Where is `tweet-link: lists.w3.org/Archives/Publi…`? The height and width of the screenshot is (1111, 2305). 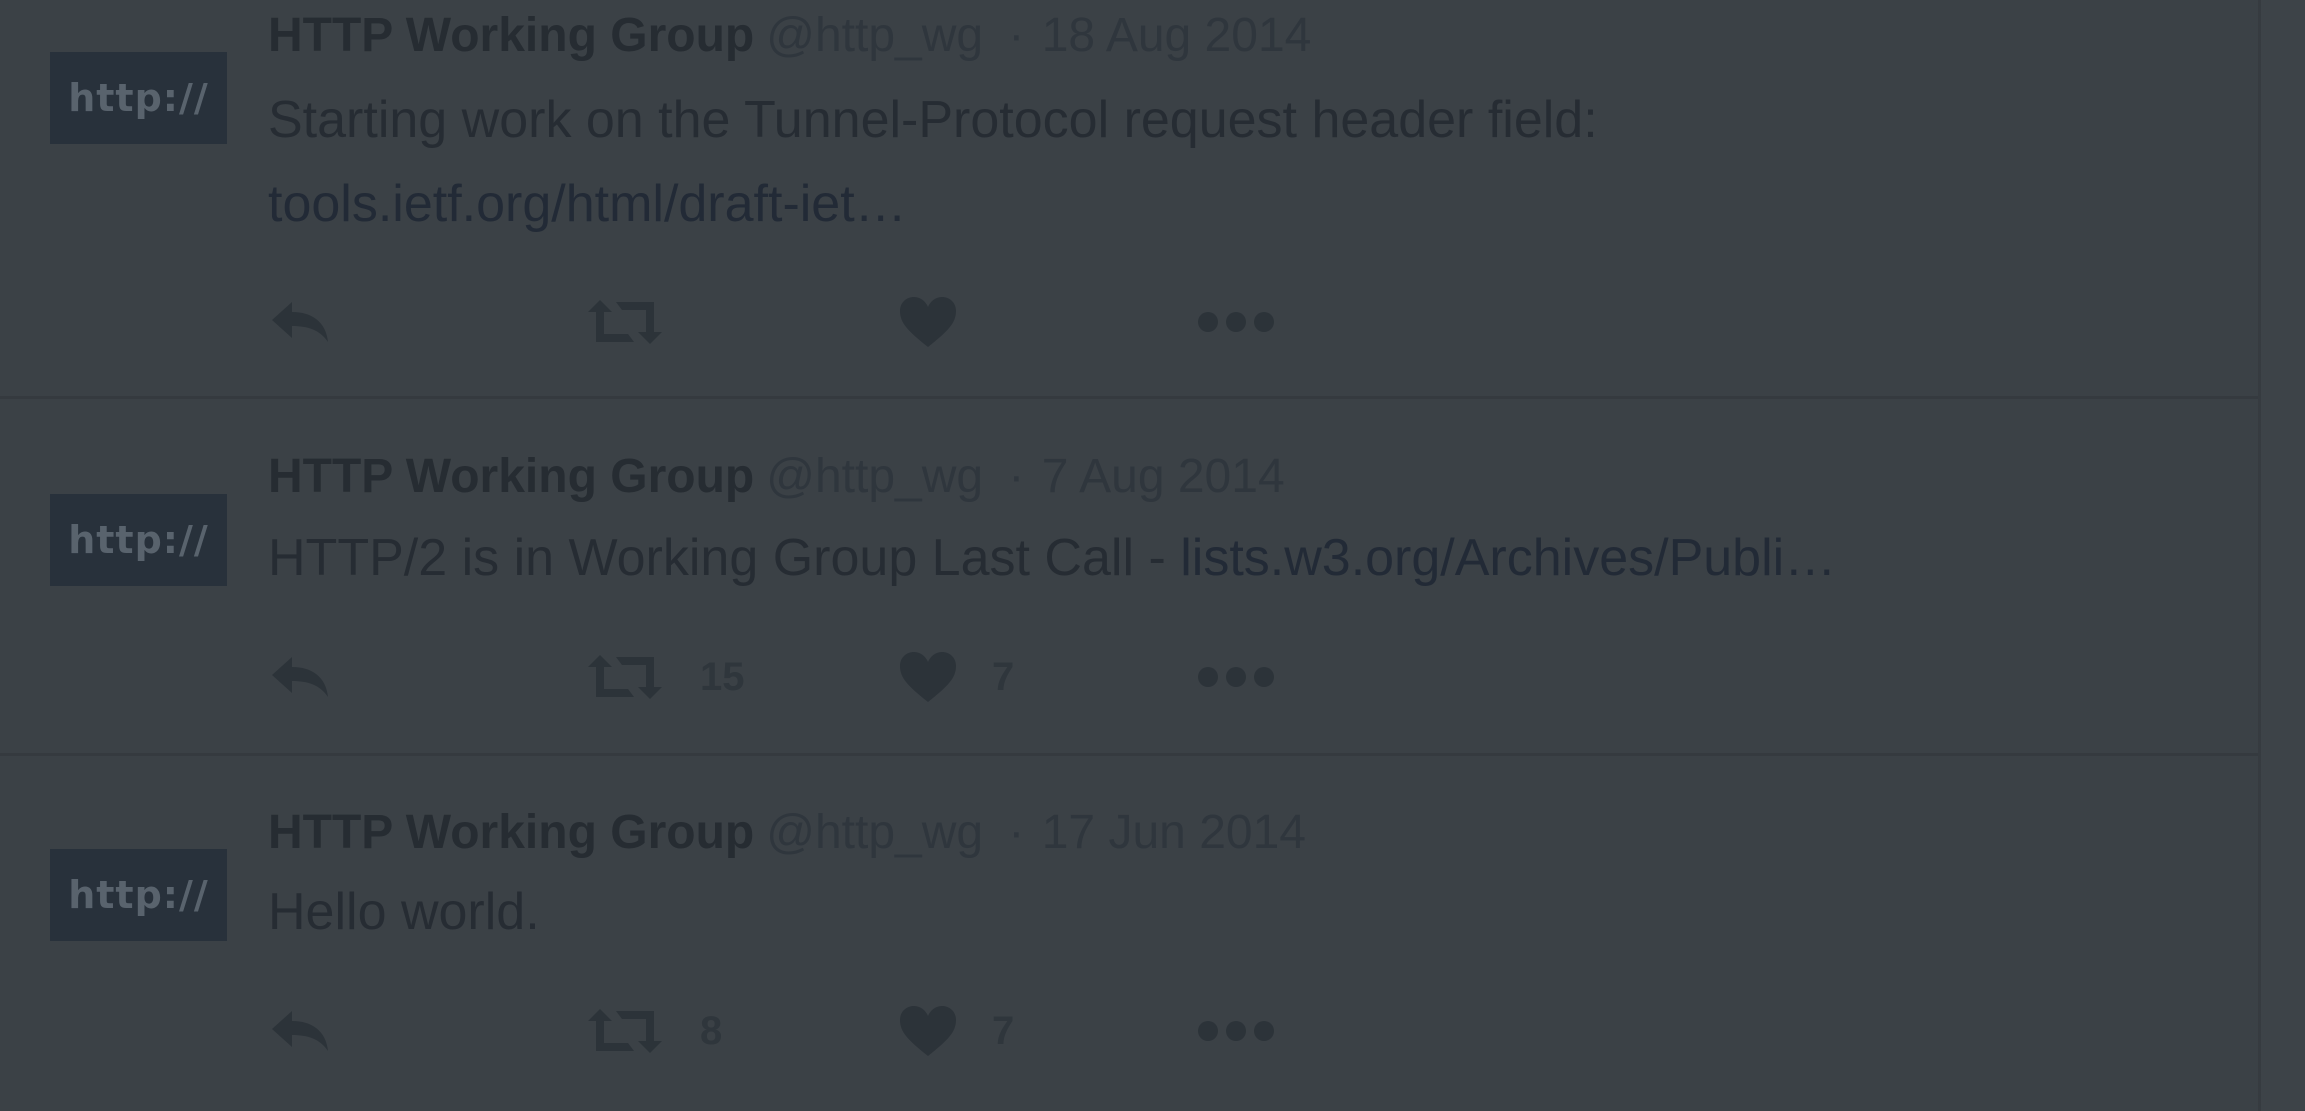 tweet-link: lists.w3.org/Archives/Publi… is located at coordinates (1508, 558).